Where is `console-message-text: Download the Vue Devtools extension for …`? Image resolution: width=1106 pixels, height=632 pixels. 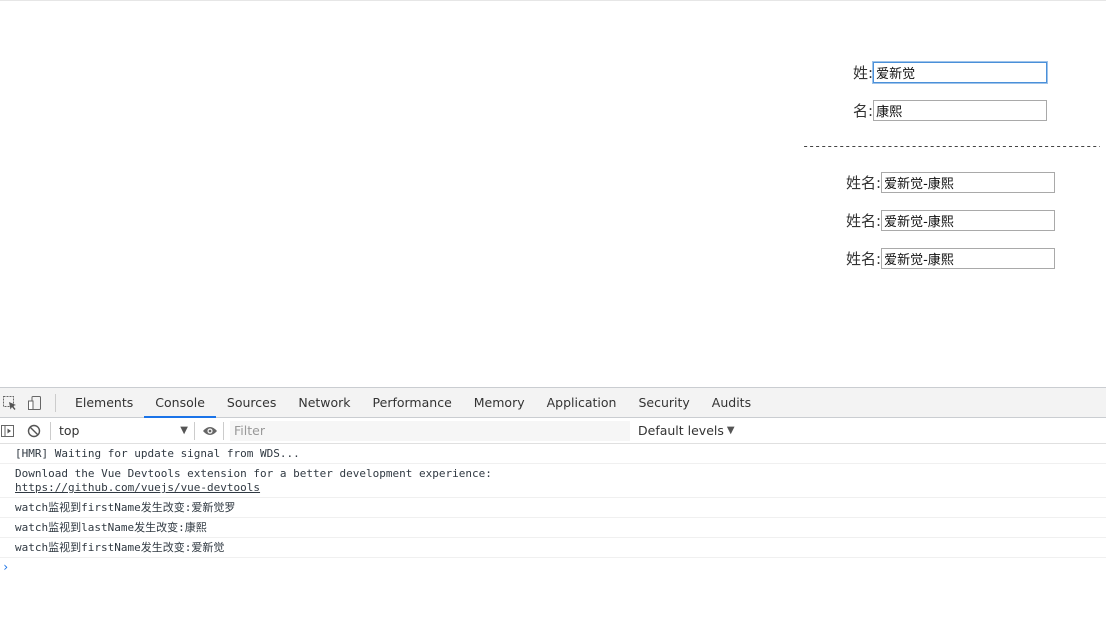
console-message-text: Download the Vue Devtools extension for … is located at coordinates (253, 473).